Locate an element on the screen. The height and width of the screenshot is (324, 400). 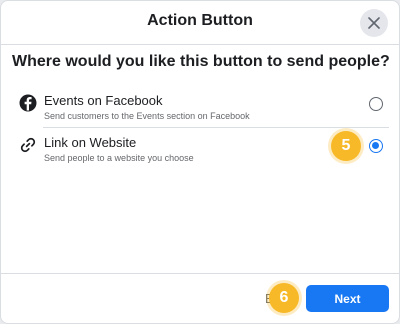
close-button is located at coordinates (374, 23).